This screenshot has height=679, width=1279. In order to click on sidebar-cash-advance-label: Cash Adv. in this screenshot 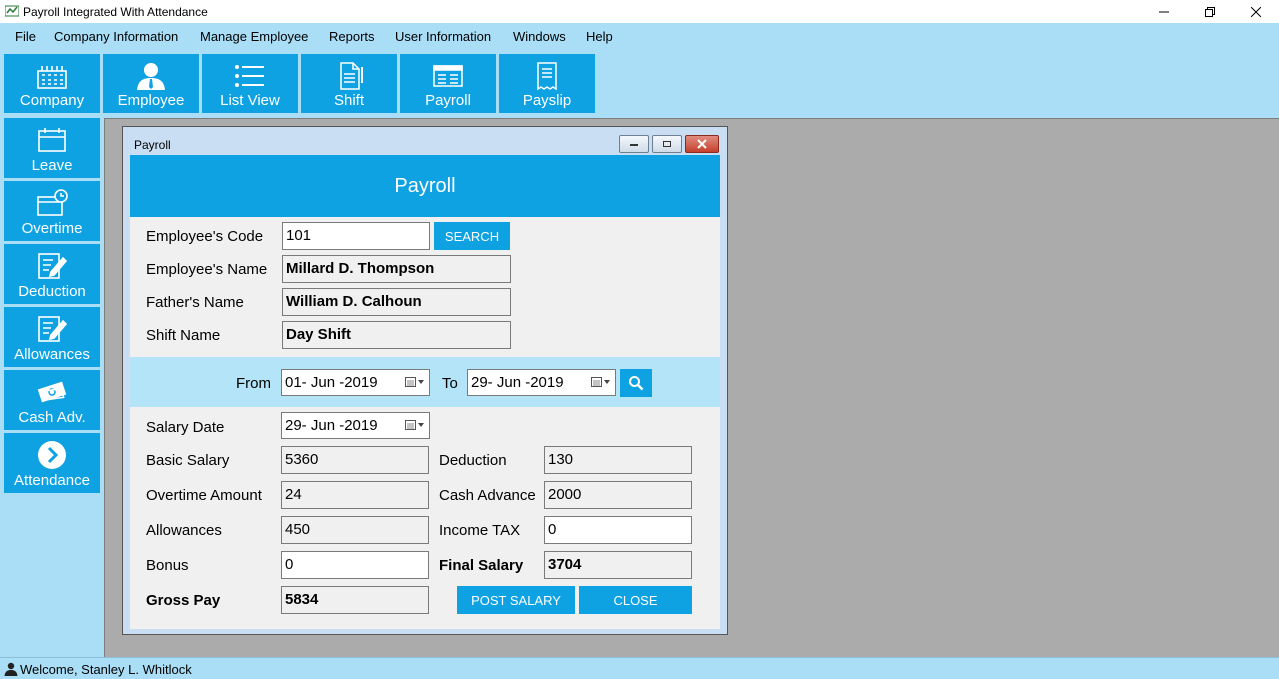, I will do `click(52, 417)`.